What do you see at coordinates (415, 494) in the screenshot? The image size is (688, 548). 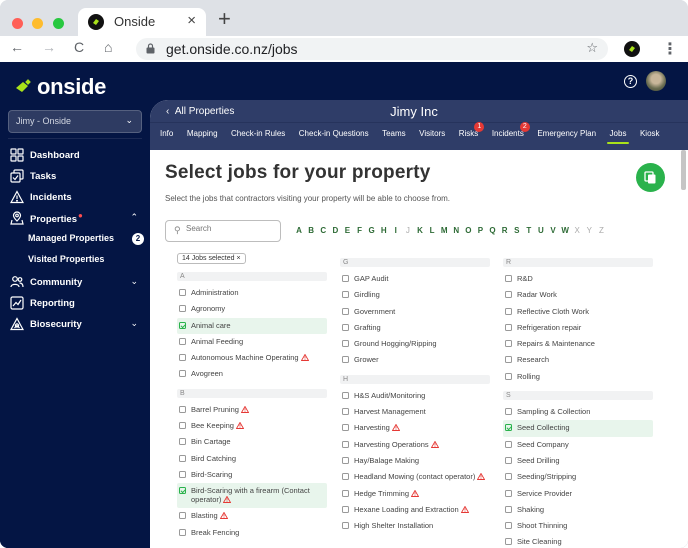 I see `job-option: Hedge Trimming` at bounding box center [415, 494].